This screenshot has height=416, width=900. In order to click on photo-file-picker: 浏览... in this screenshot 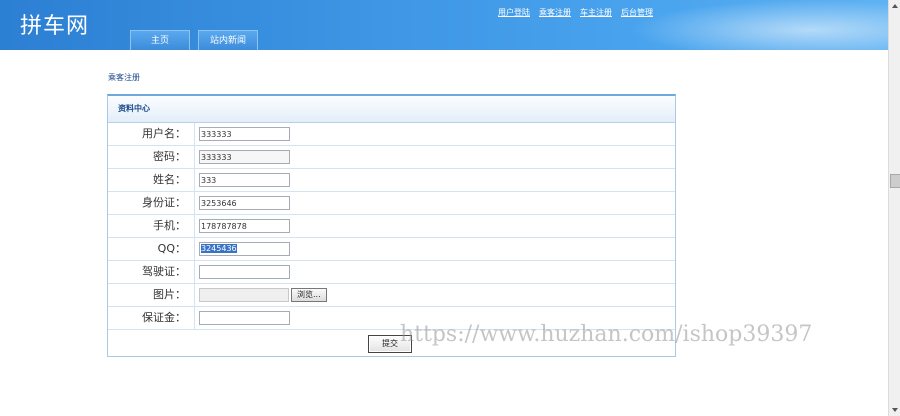, I will do `click(263, 295)`.